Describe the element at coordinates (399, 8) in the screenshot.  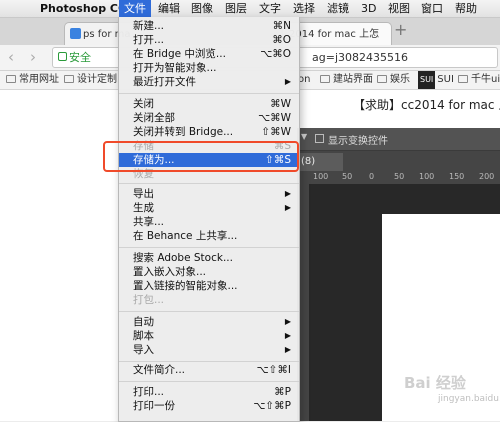
I see `menu-view: 视图` at that location.